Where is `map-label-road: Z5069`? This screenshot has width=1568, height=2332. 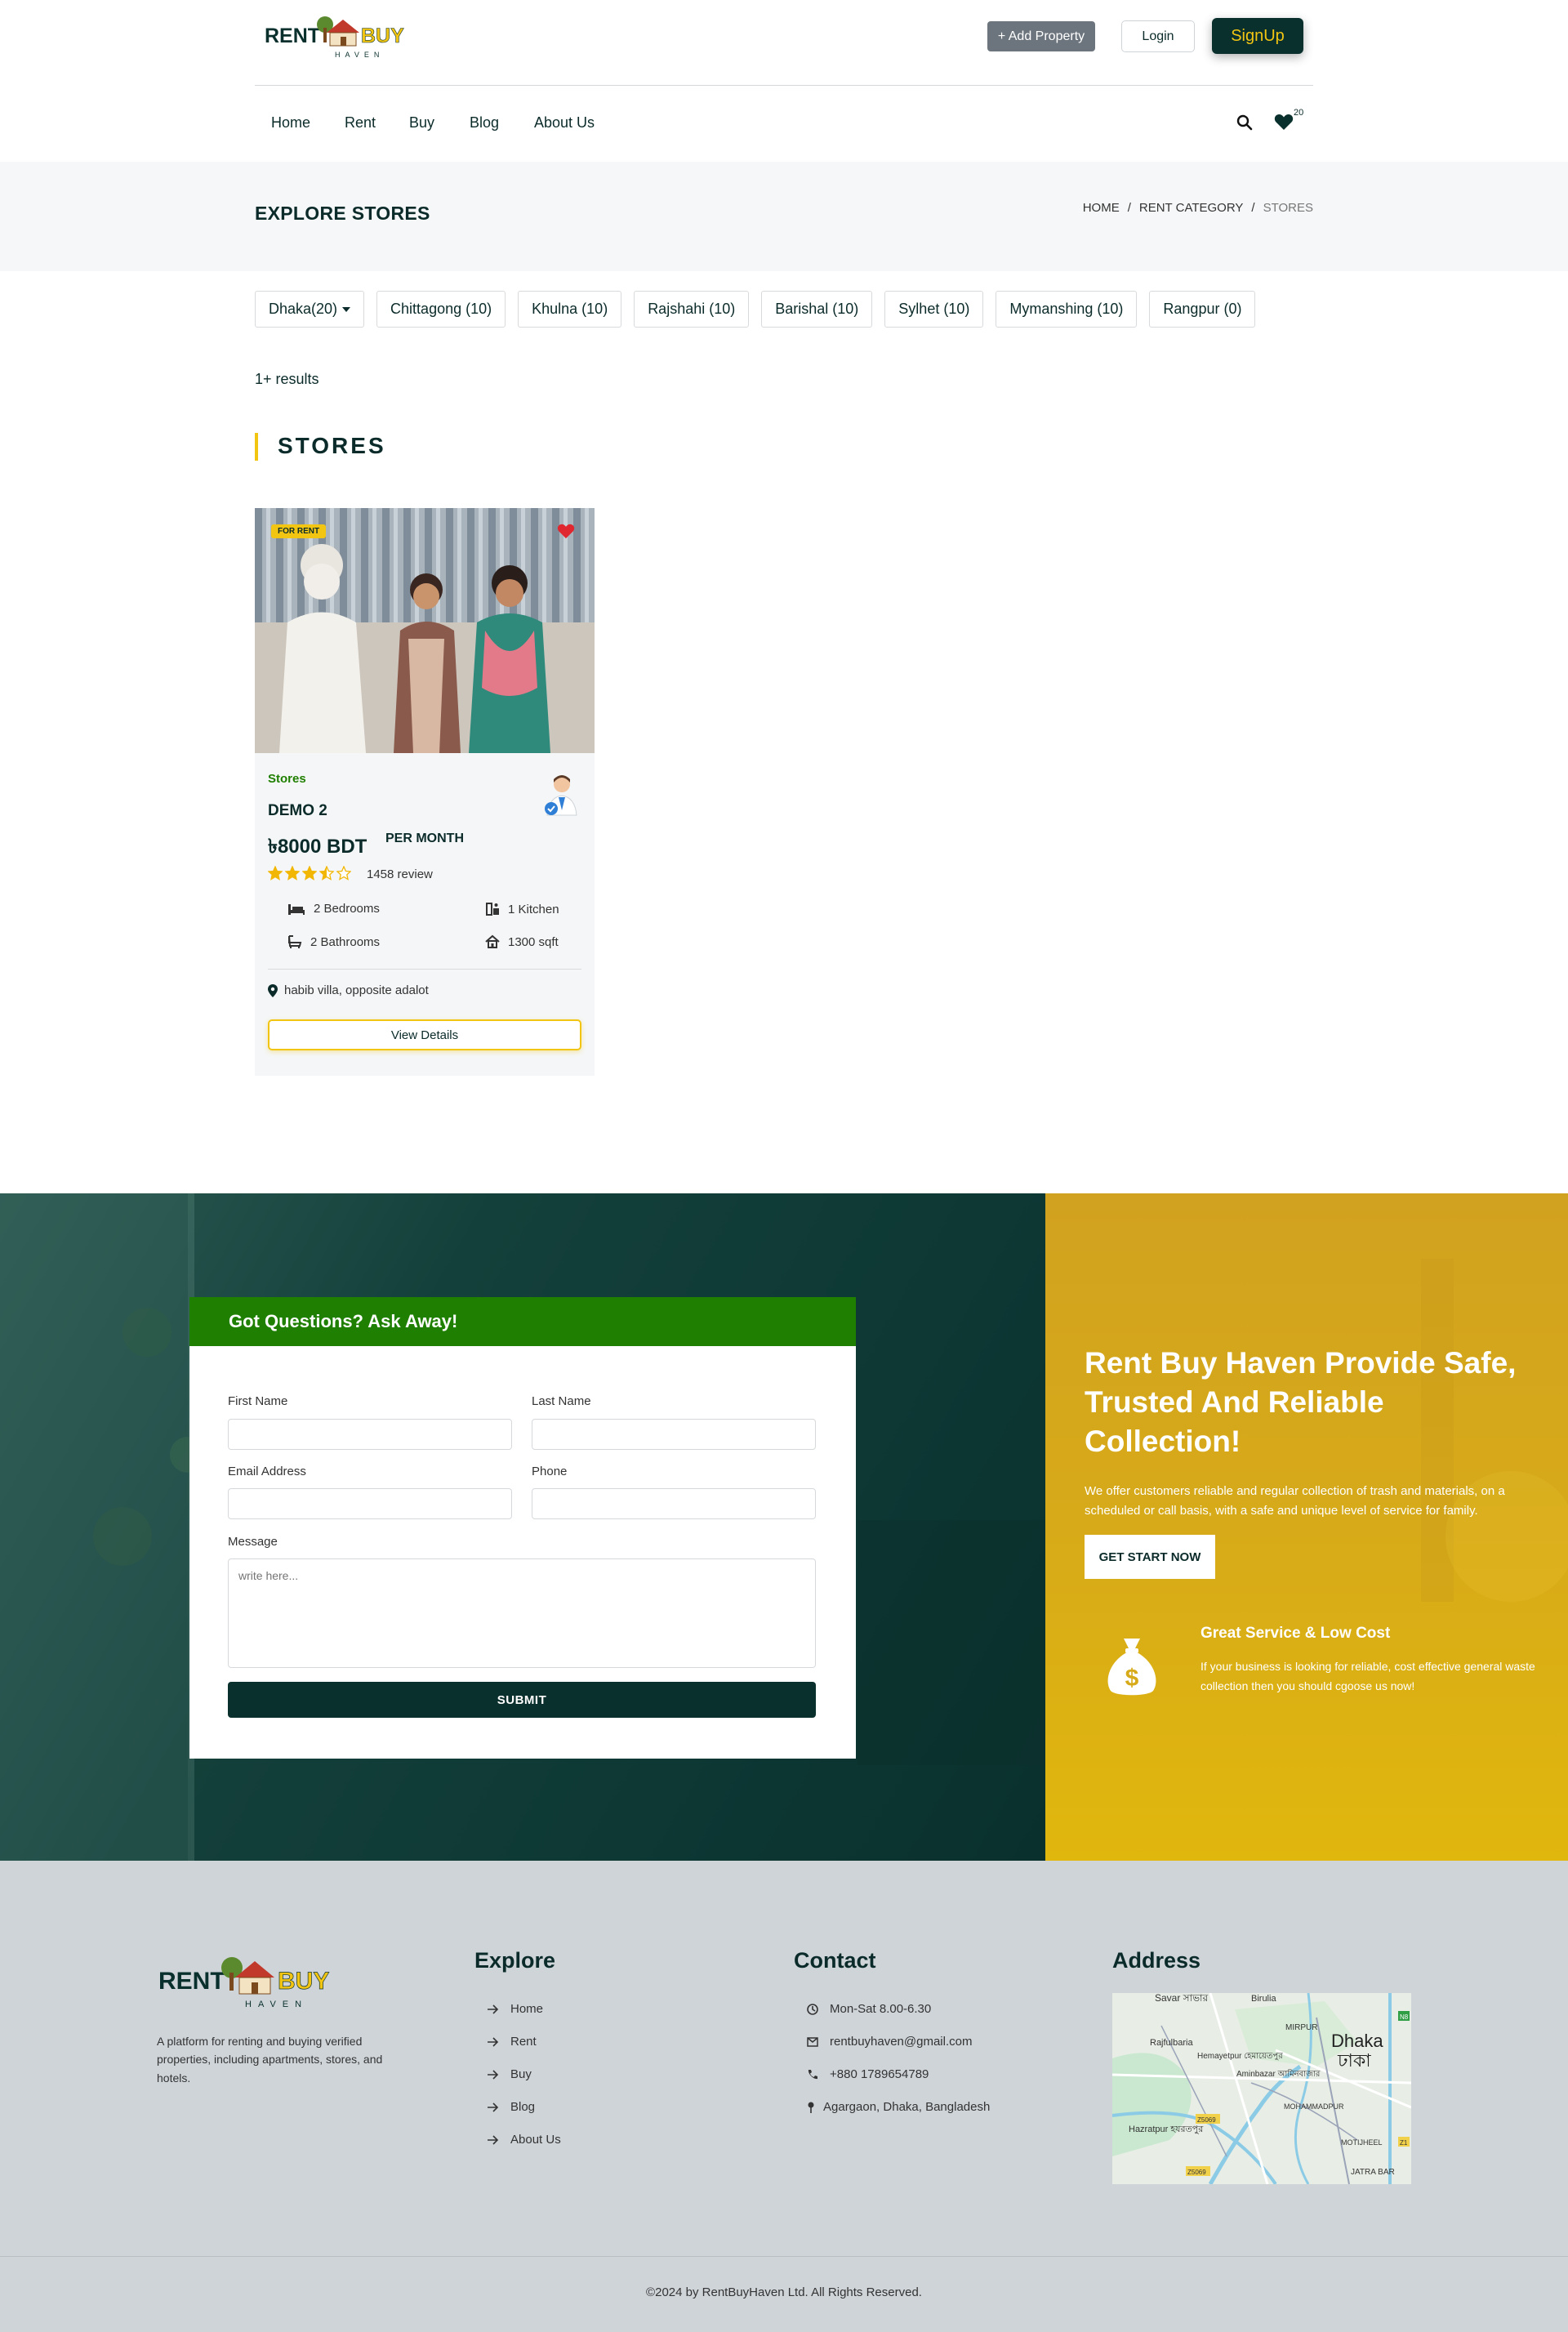
map-label-road: Z5069 is located at coordinates (1196, 2172).